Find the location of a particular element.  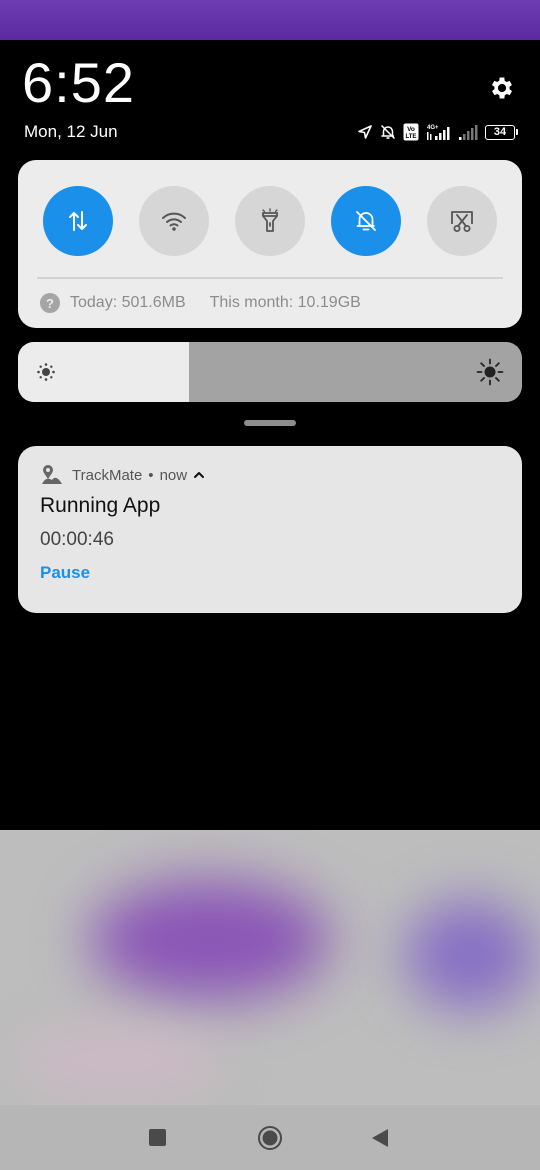

wifi-icon is located at coordinates (174, 221).